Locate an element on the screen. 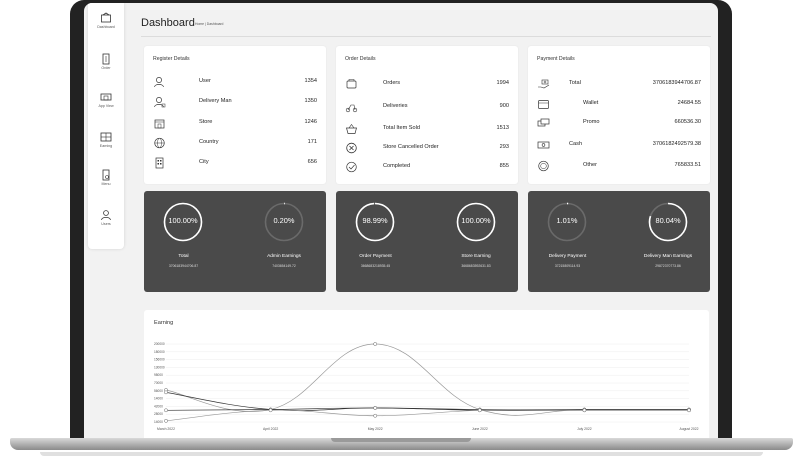  row-label: Total is located at coordinates (575, 83).